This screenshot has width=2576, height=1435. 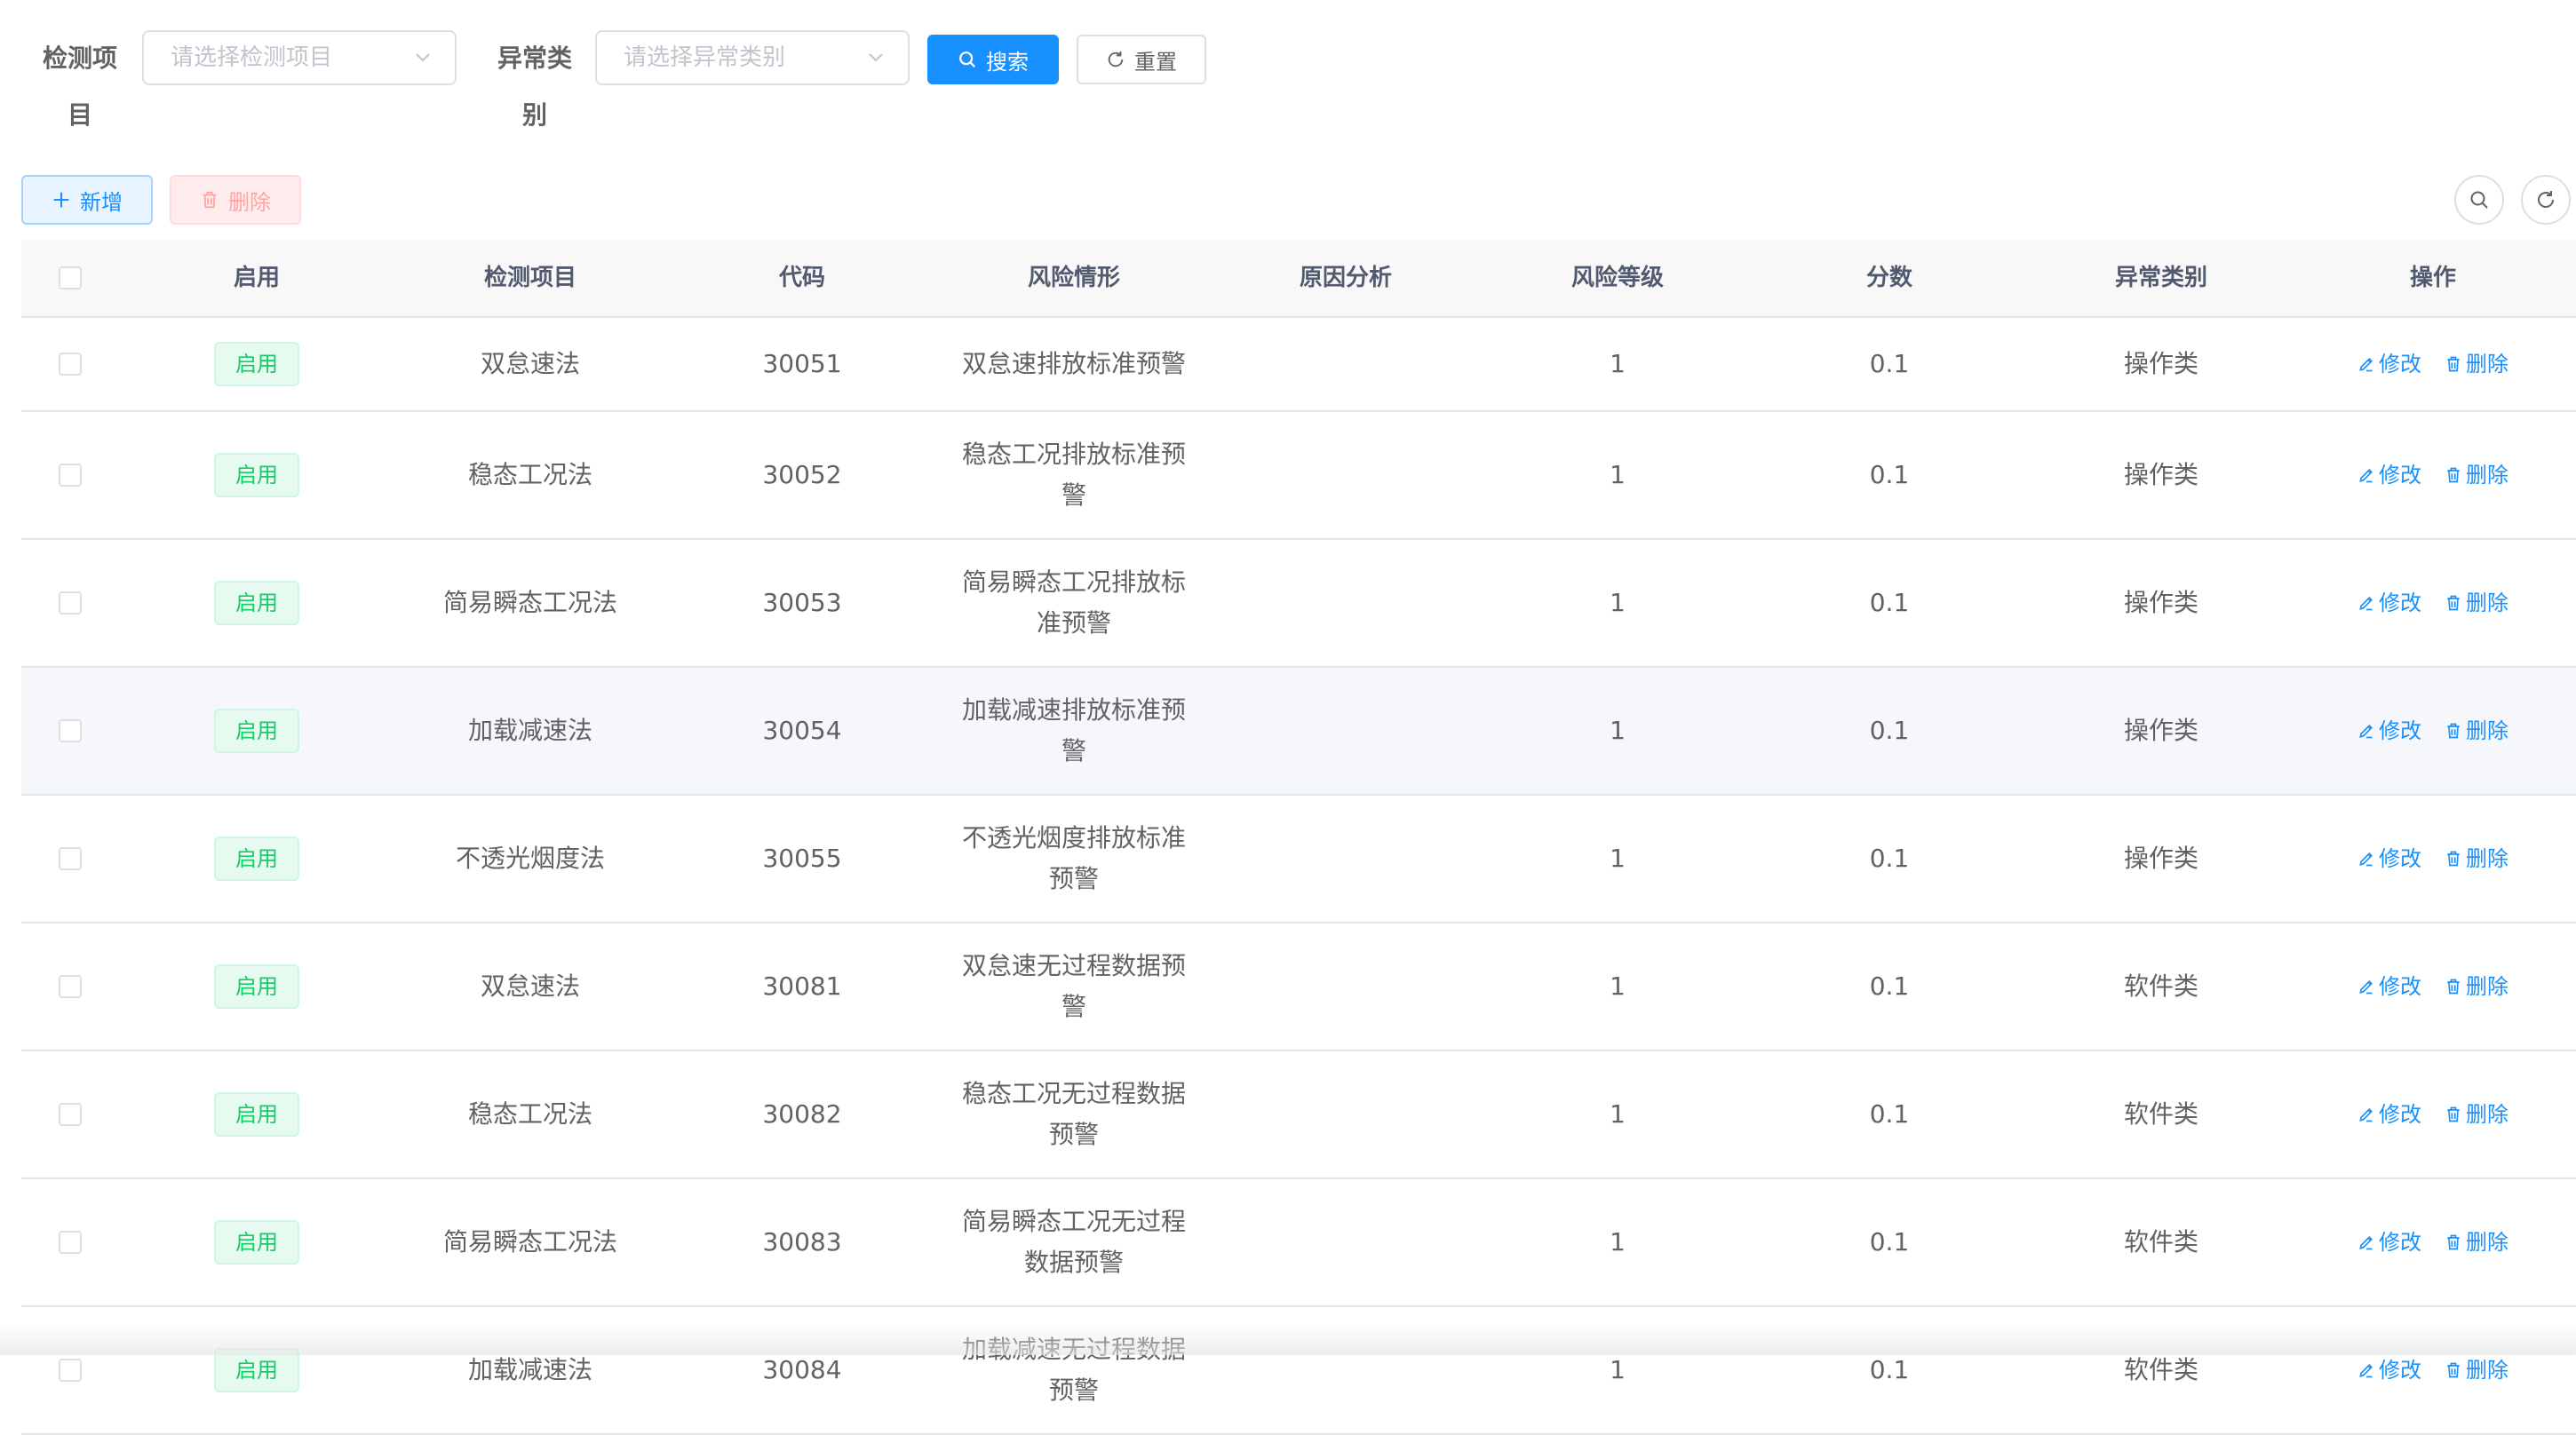 I want to click on code-cell: 30053, so click(x=802, y=603).